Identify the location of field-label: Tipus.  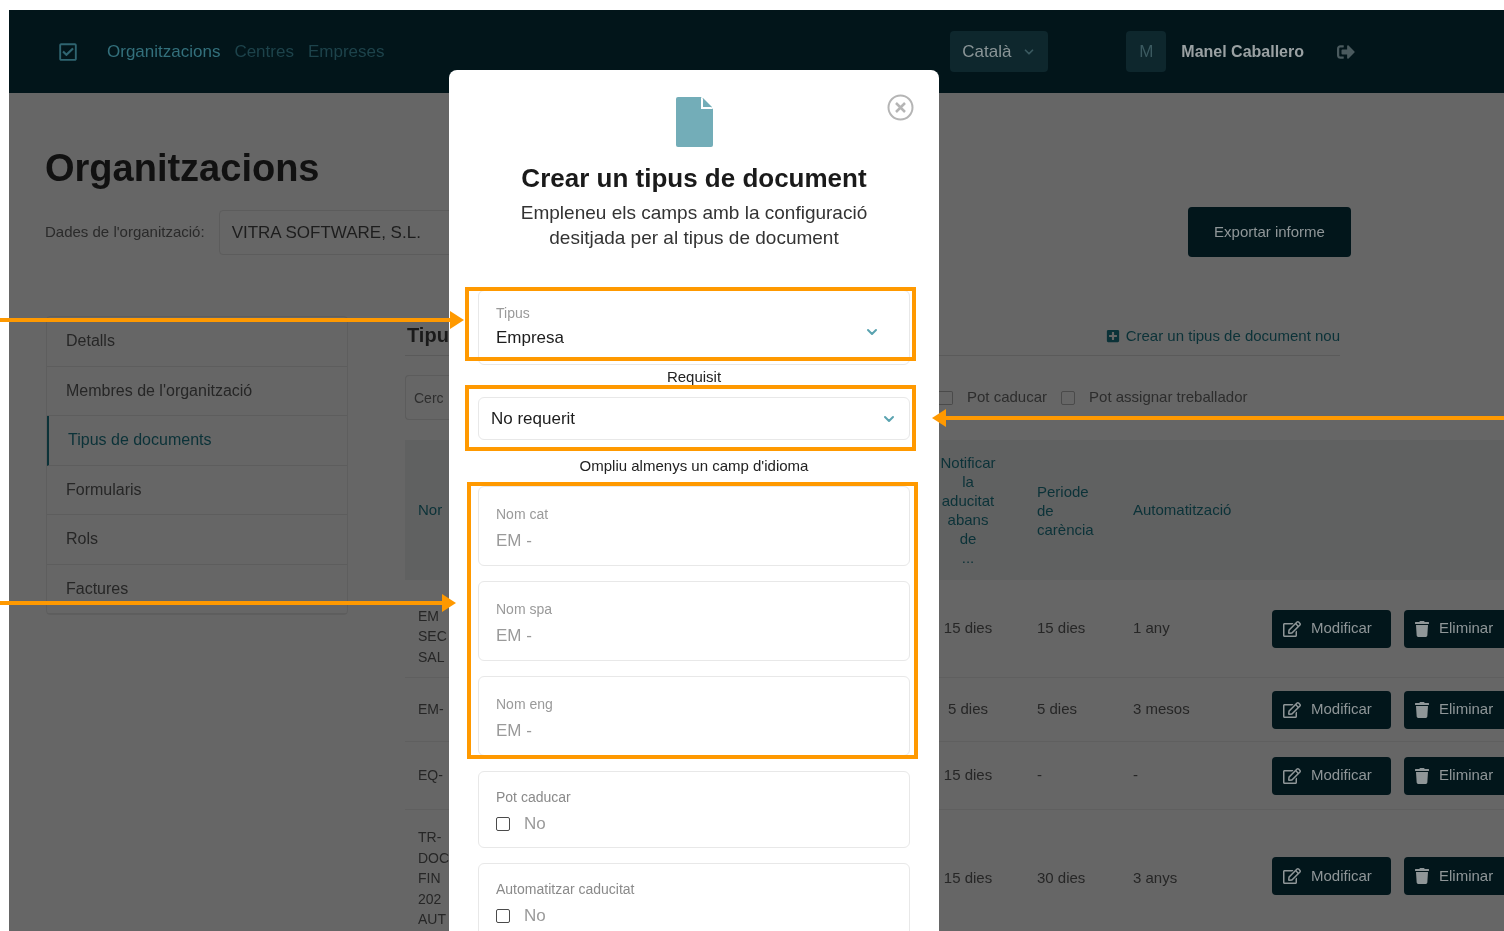
(513, 313).